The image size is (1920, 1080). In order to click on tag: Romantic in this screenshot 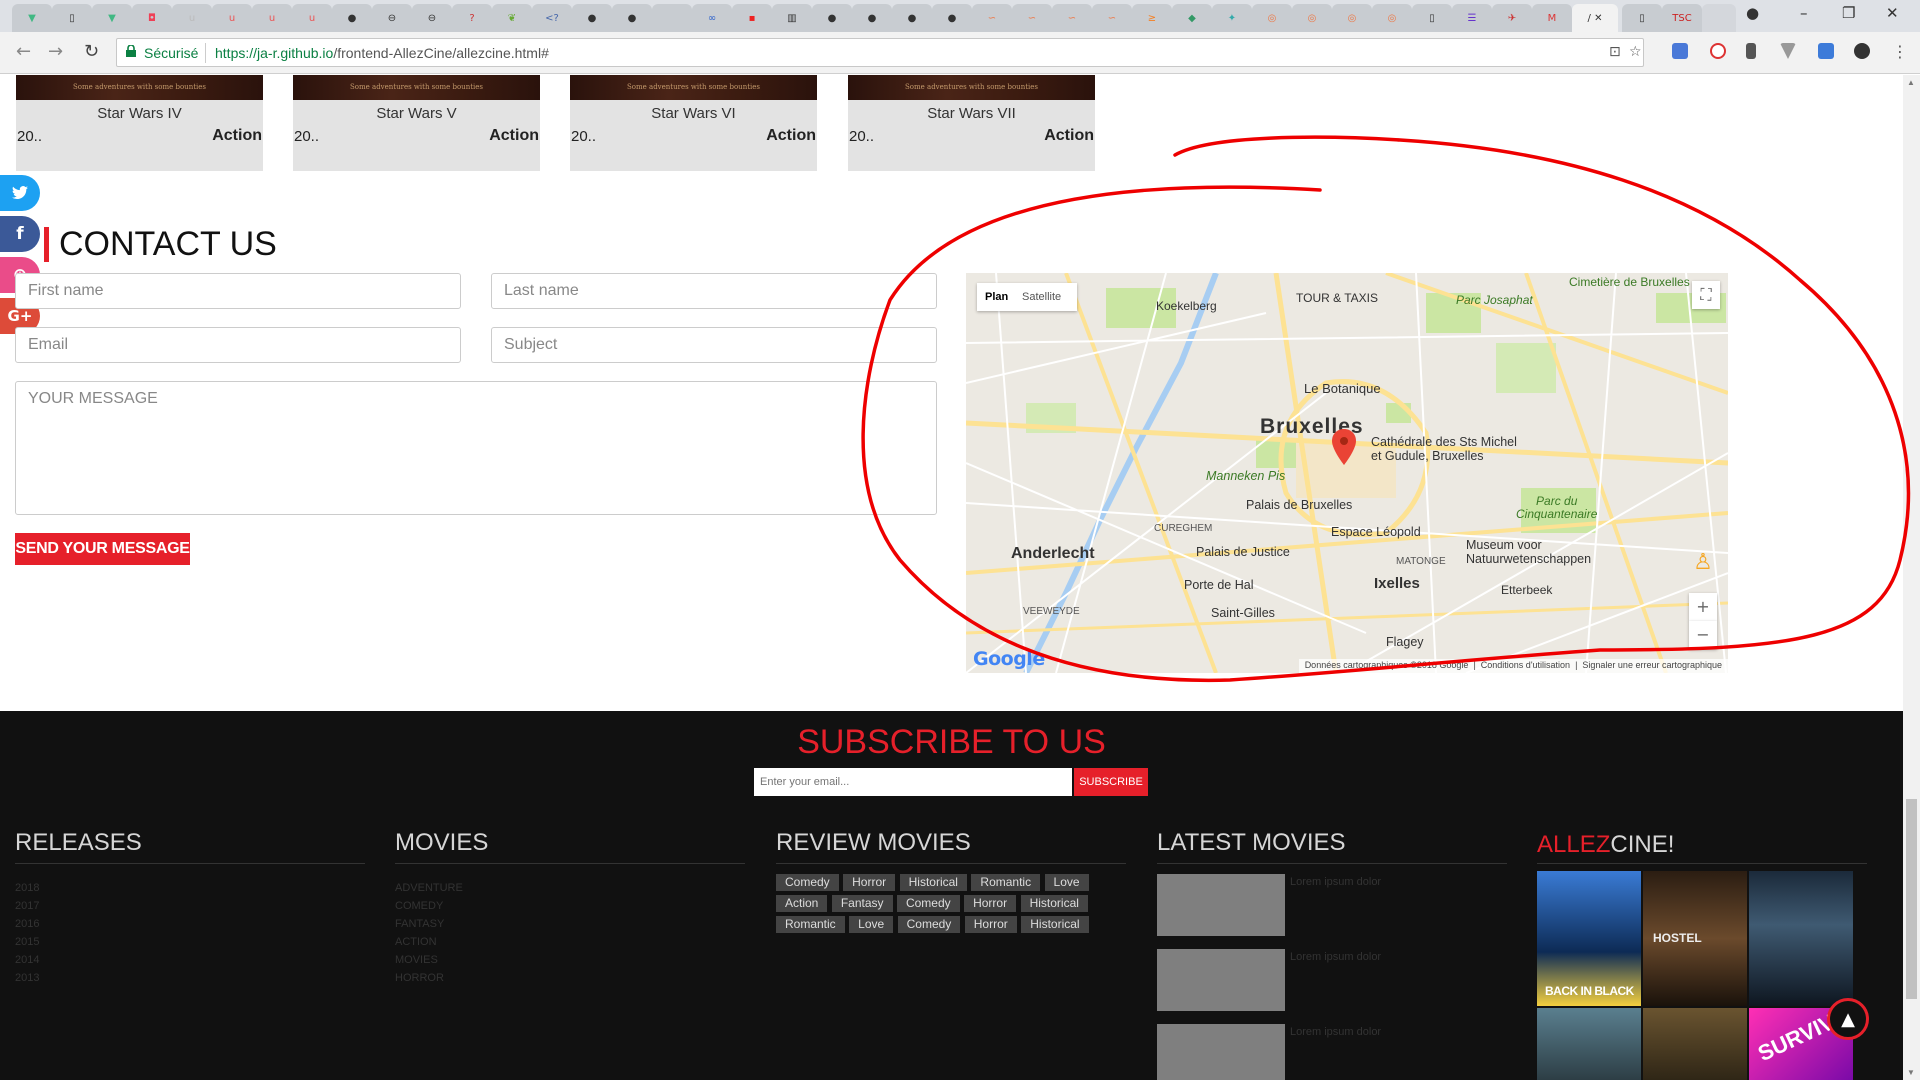, I will do `click(810, 924)`.